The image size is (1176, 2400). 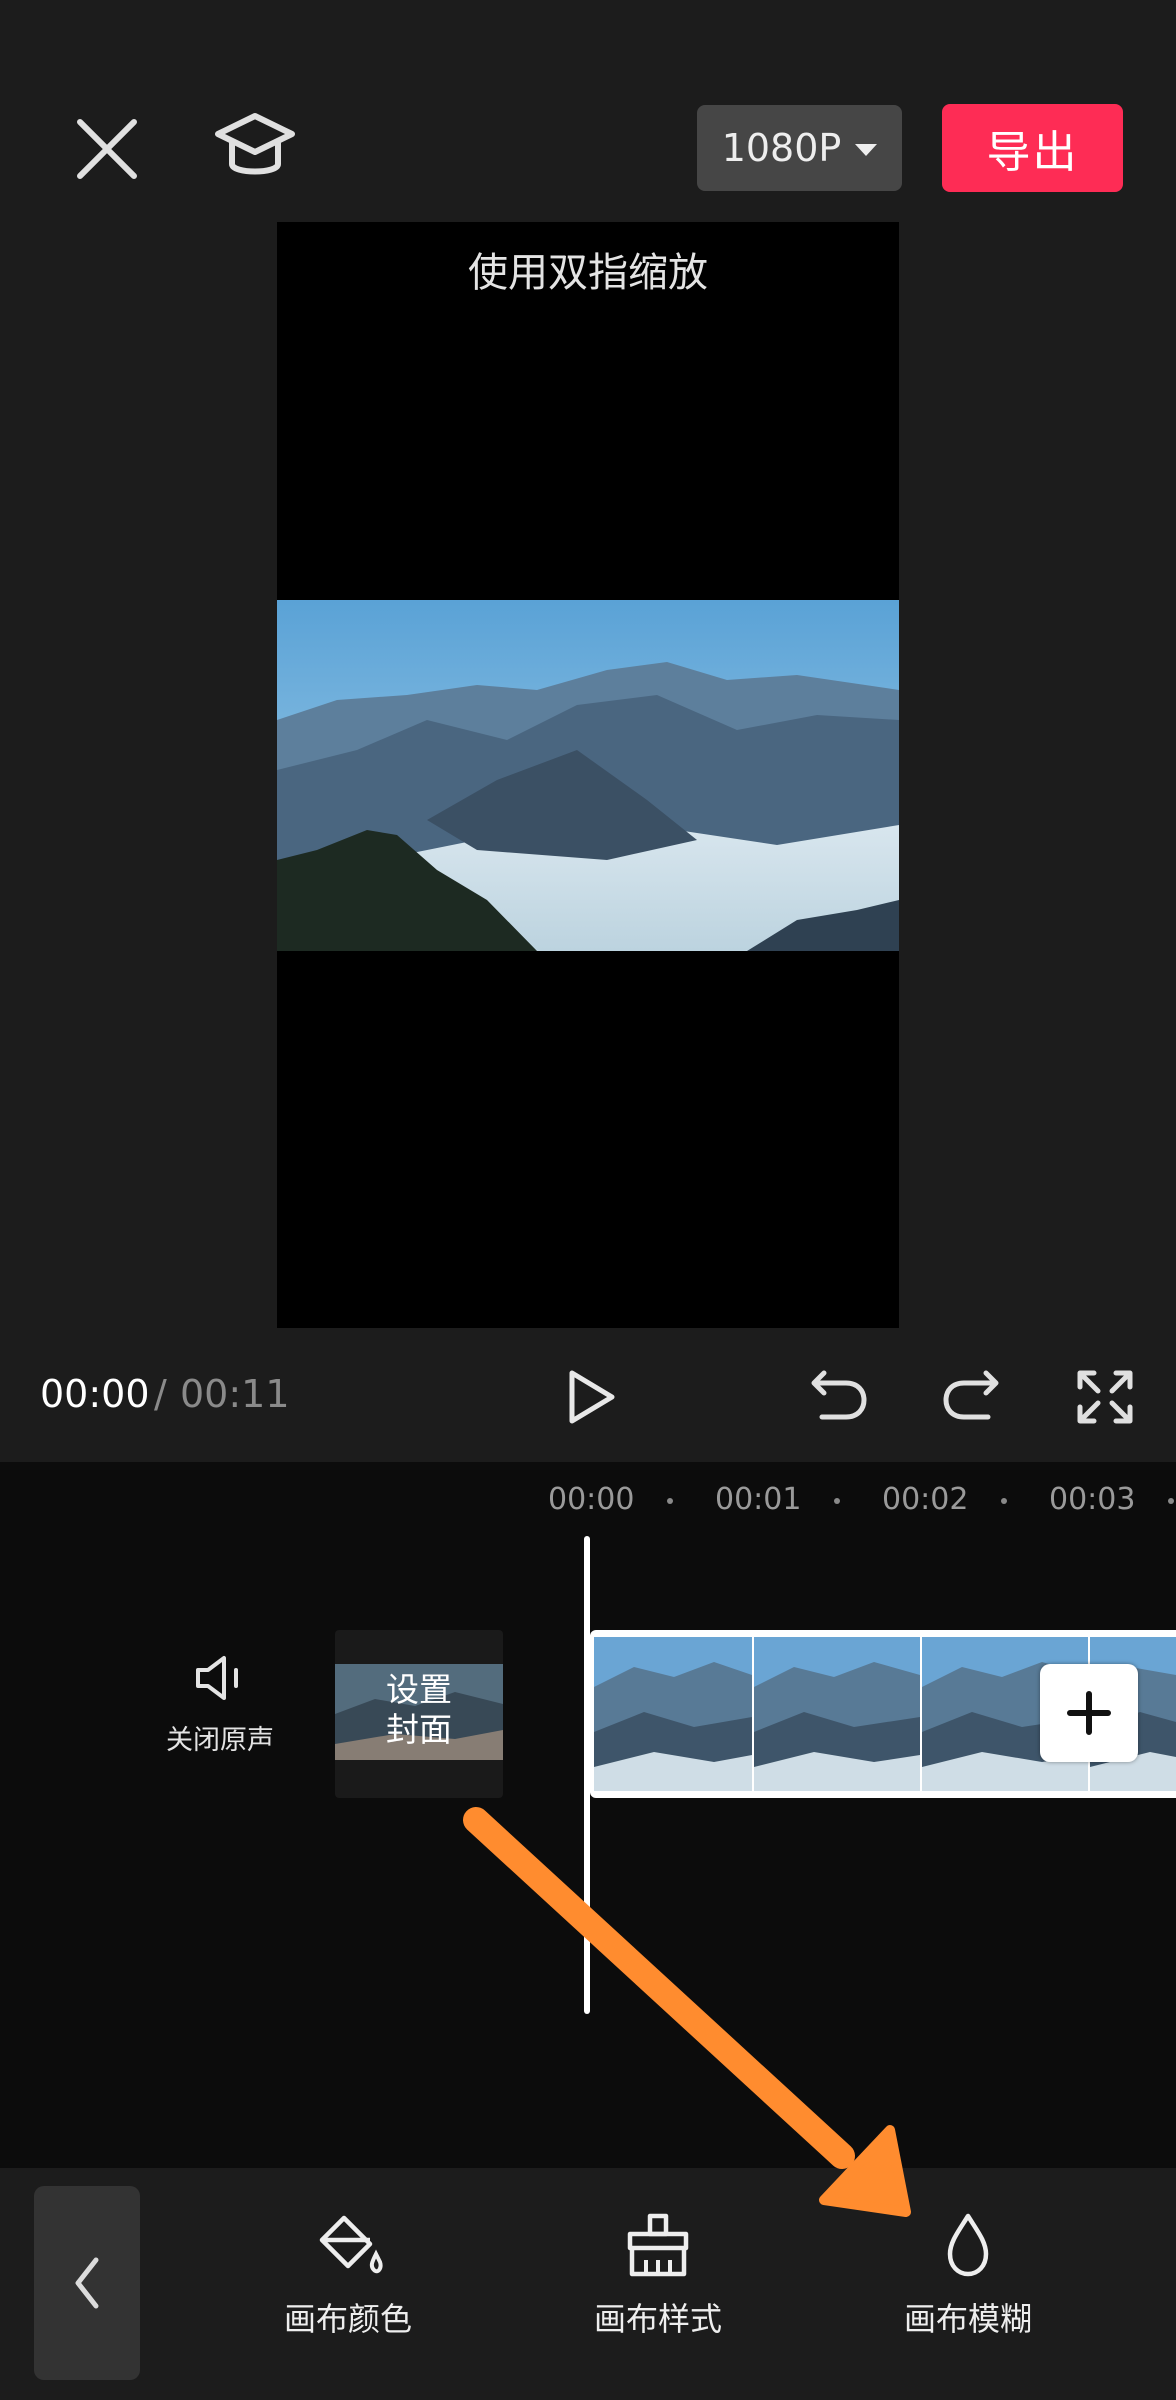 I want to click on play-button, so click(x=590, y=1397).